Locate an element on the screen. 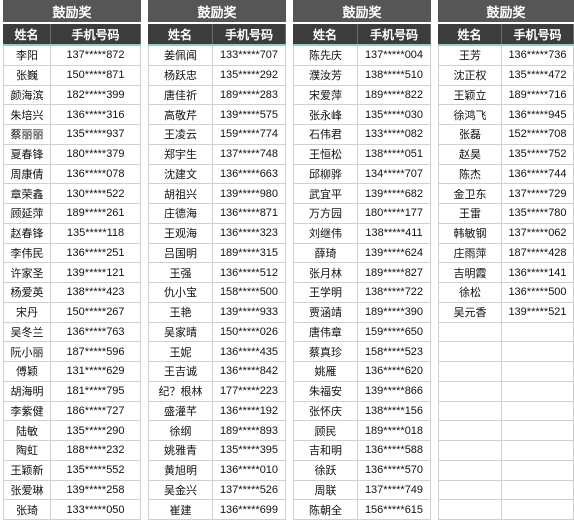  winner-phone-cell: 137*****872 is located at coordinates (96, 55).